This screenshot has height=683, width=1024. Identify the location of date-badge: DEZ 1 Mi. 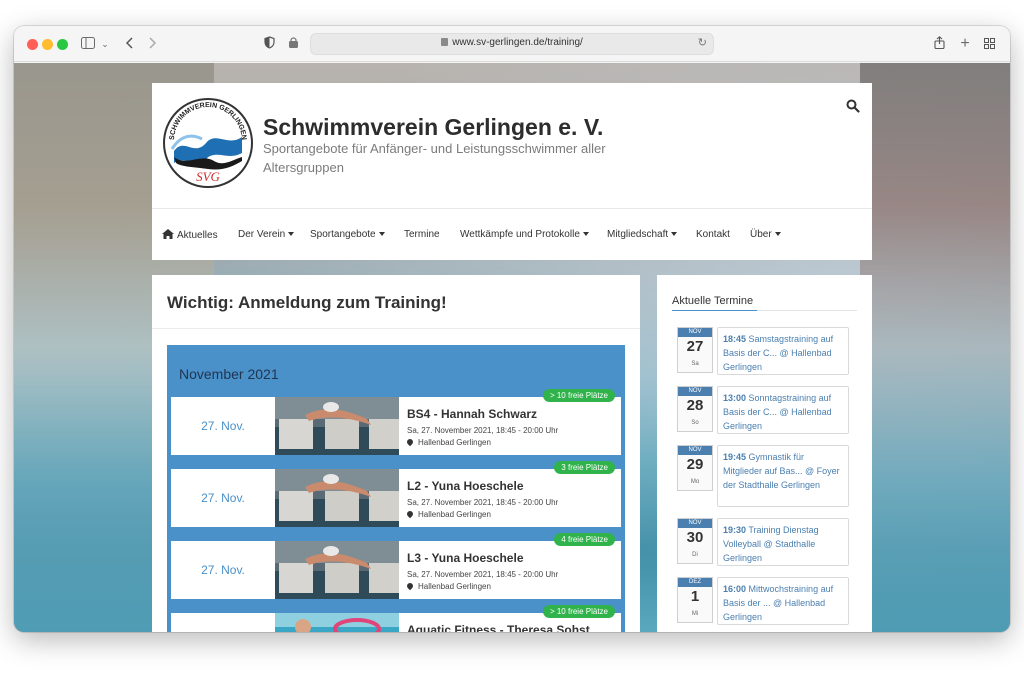
(695, 600).